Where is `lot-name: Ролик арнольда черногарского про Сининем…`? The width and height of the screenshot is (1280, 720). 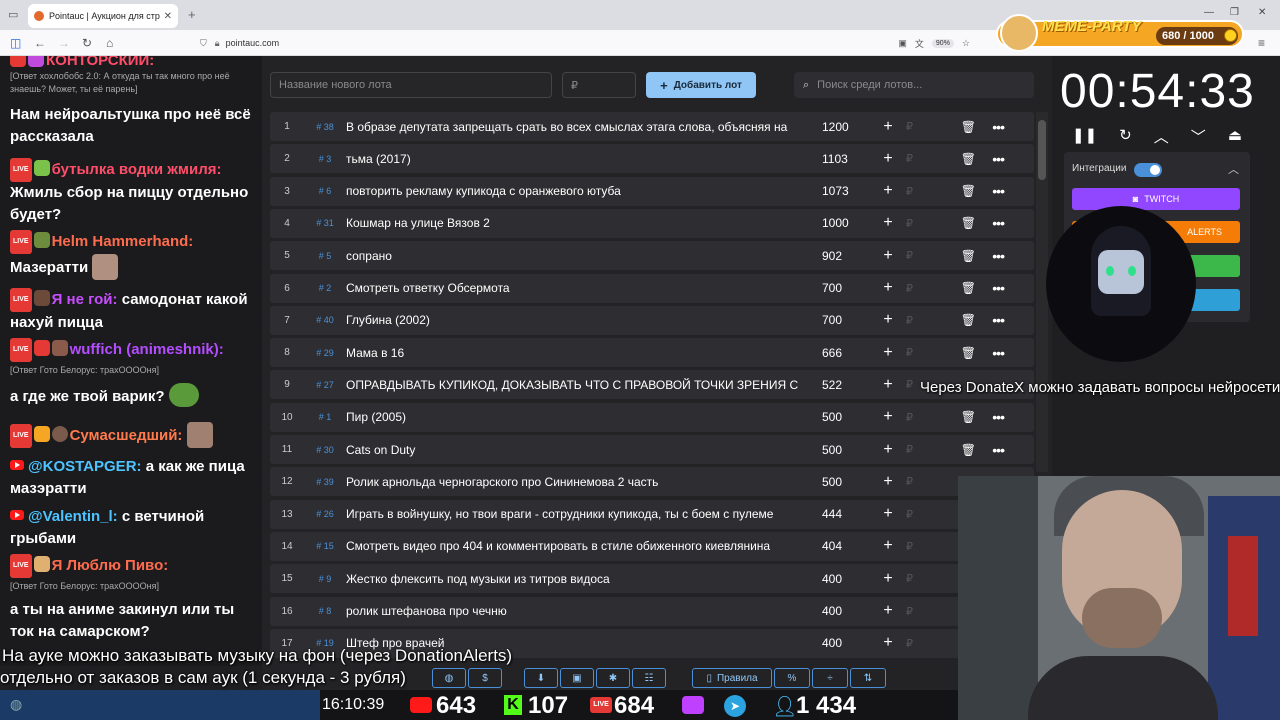 lot-name: Ролик арнольда черногарского про Сининем… is located at coordinates (578, 482).